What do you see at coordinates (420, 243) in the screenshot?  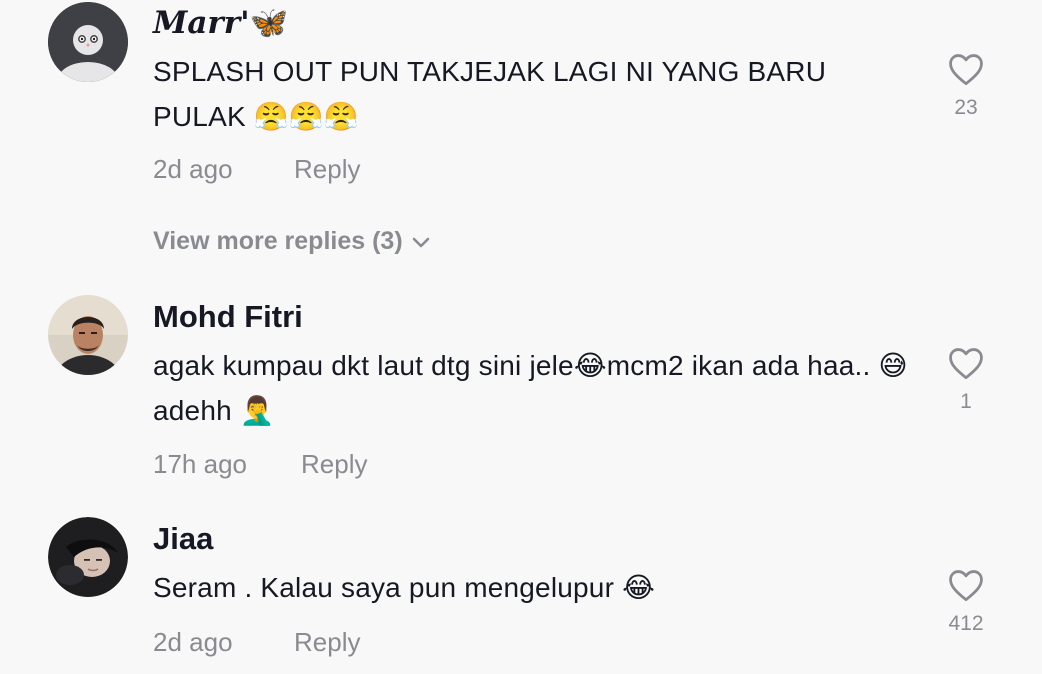 I see `chevron-down-icon` at bounding box center [420, 243].